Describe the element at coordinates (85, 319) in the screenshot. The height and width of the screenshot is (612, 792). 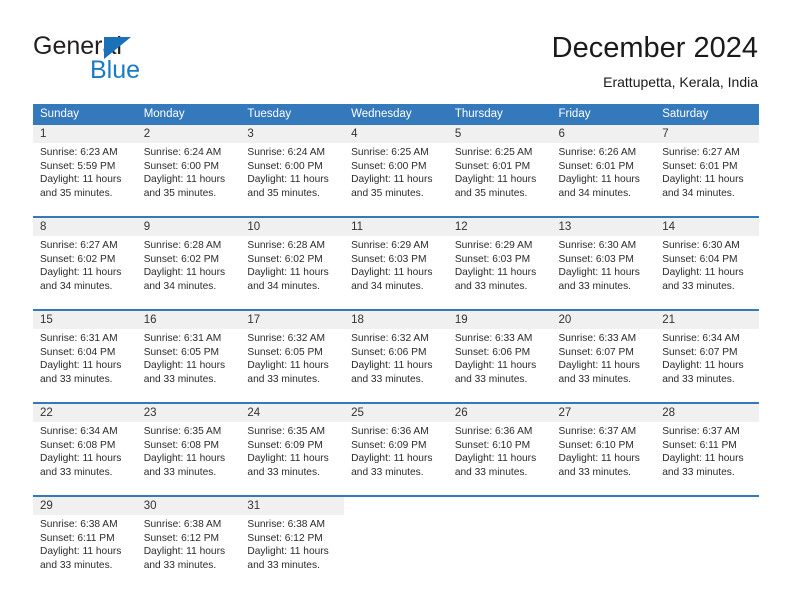
I see `day-number: 15` at that location.